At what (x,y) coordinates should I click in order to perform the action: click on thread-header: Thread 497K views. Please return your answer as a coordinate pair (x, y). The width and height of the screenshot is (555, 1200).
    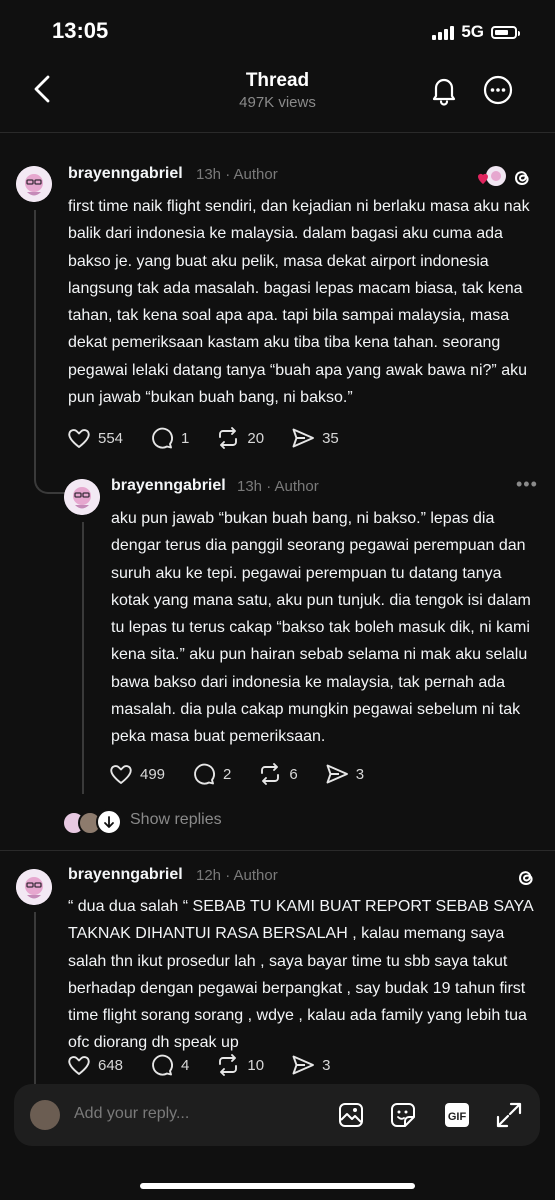
    Looking at the image, I should click on (277, 97).